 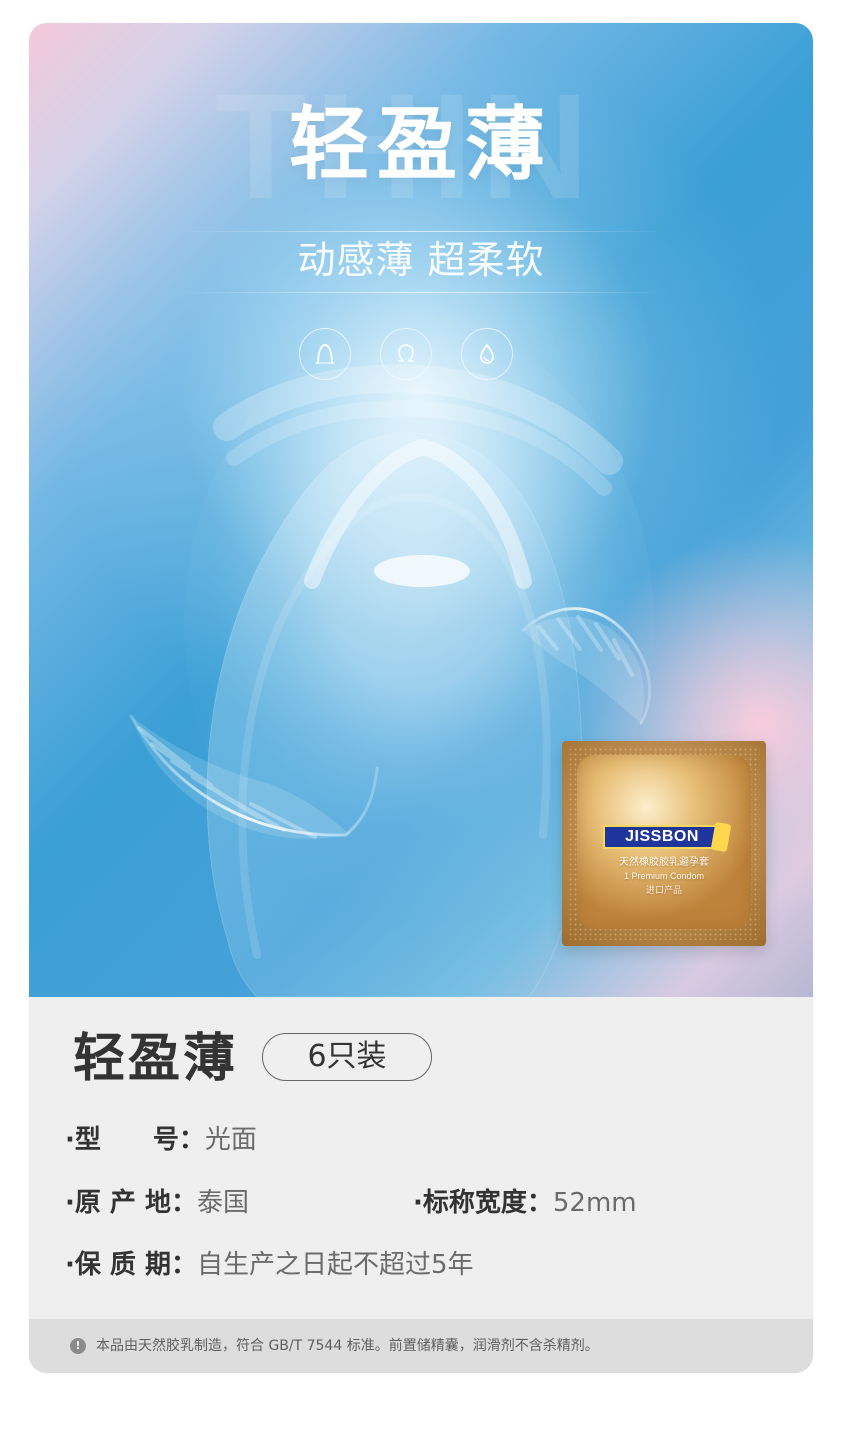 What do you see at coordinates (421, 231) in the screenshot?
I see `subtitle-top-rule` at bounding box center [421, 231].